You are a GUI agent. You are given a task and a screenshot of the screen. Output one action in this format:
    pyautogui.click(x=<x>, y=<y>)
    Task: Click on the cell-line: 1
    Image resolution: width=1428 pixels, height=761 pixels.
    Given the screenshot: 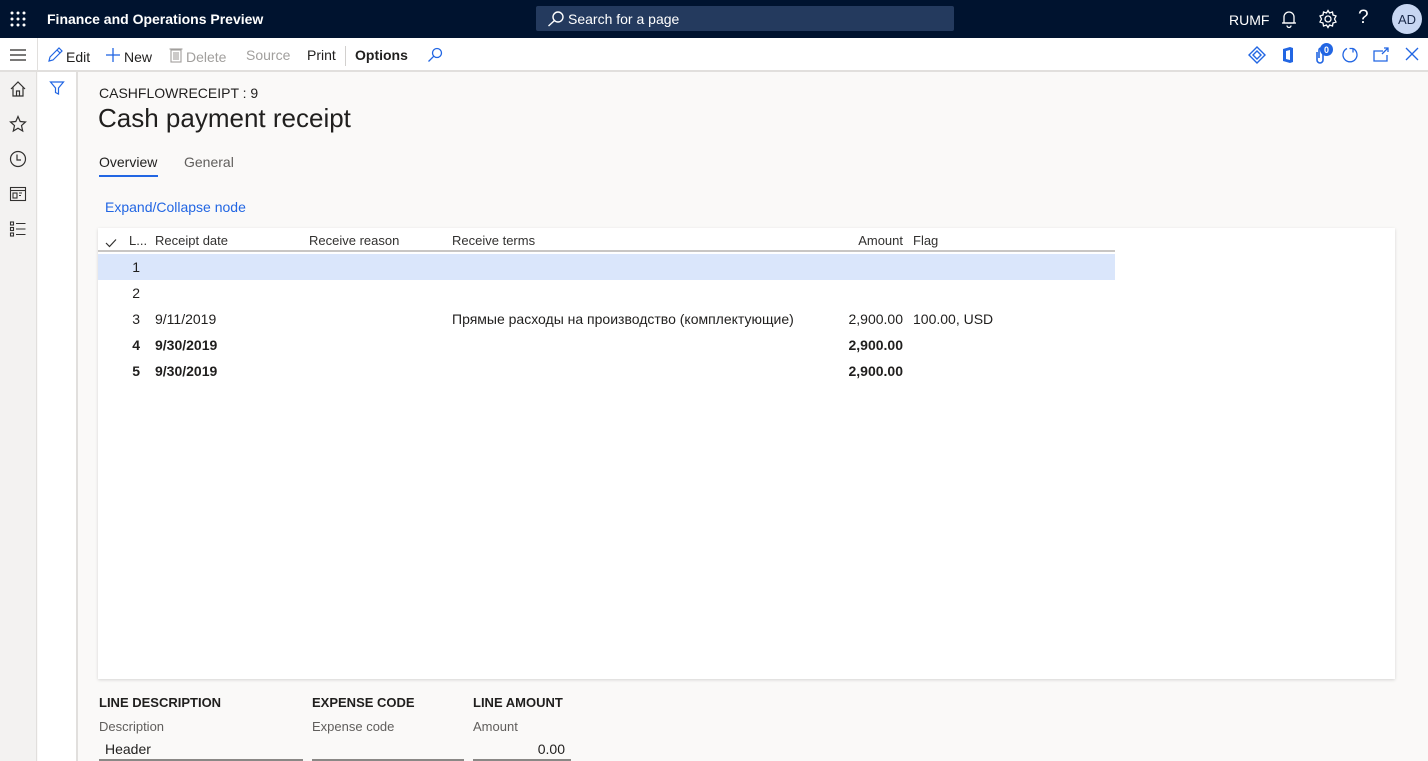 What is the action you would take?
    pyautogui.click(x=136, y=267)
    